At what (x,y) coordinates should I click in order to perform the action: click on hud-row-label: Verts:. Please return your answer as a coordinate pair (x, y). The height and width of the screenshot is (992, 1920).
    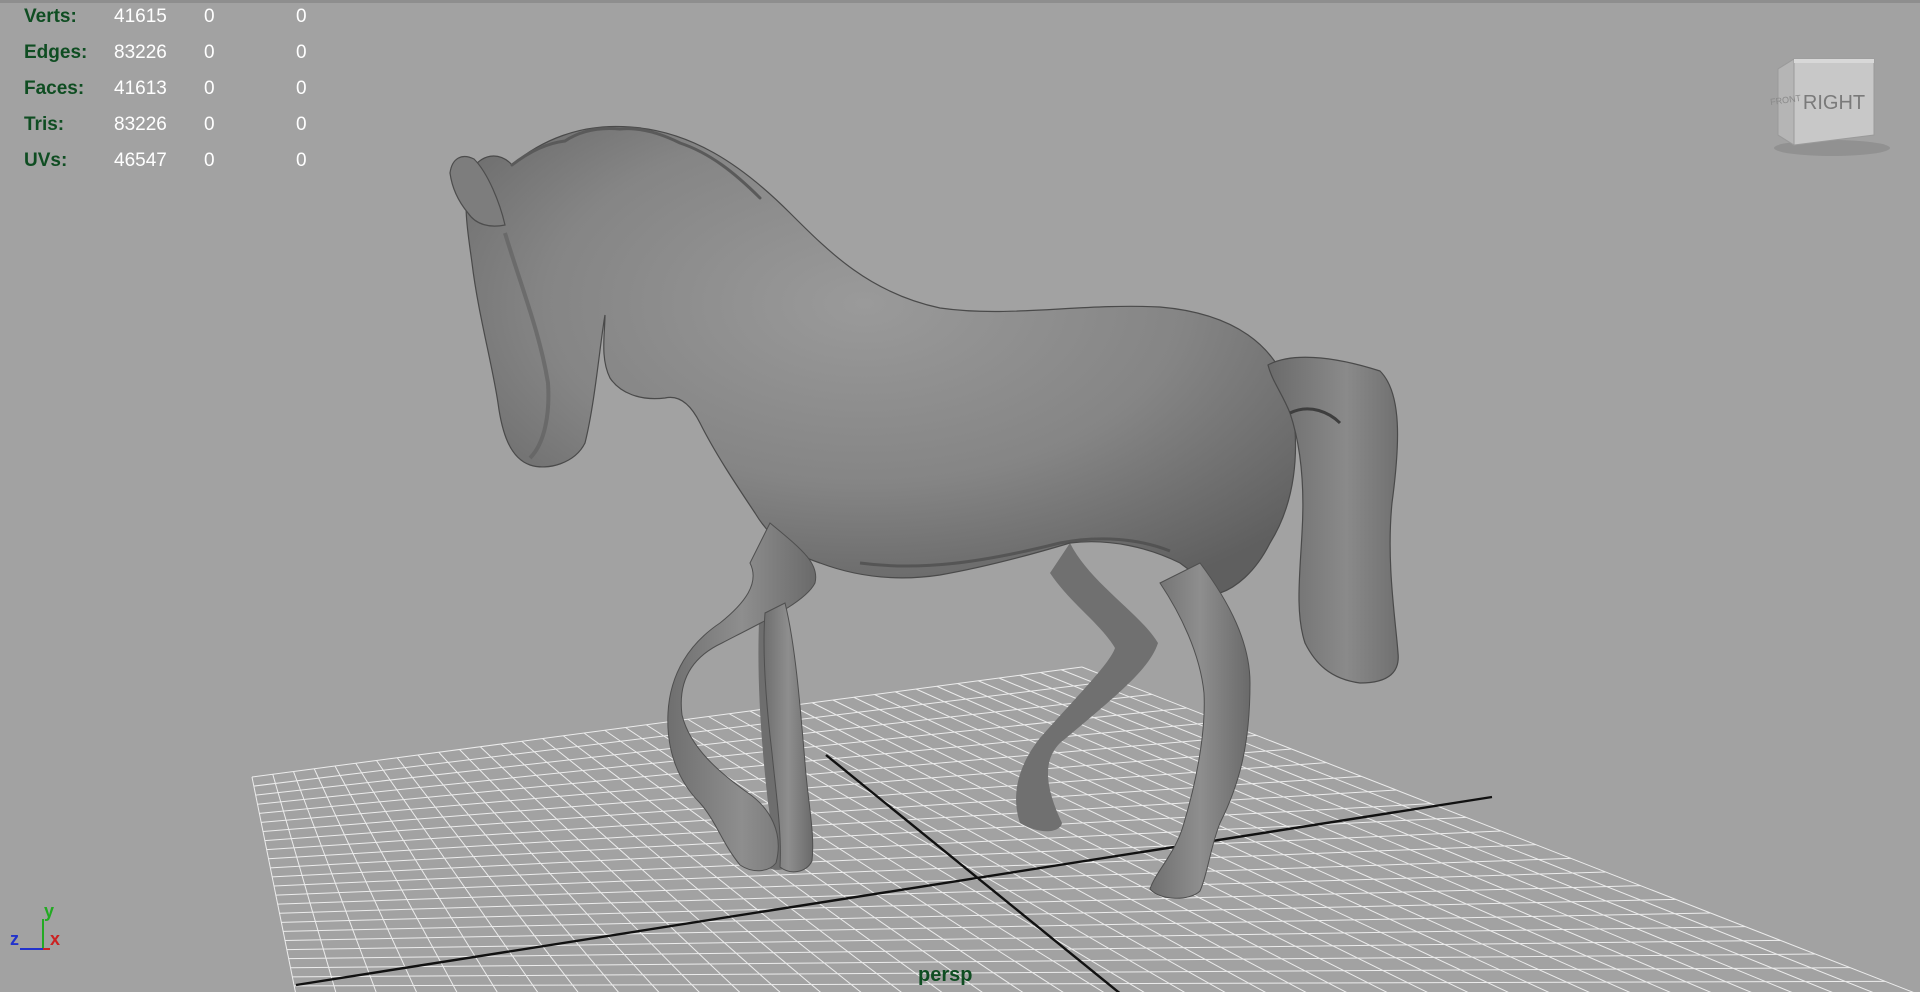
    Looking at the image, I should click on (50, 16).